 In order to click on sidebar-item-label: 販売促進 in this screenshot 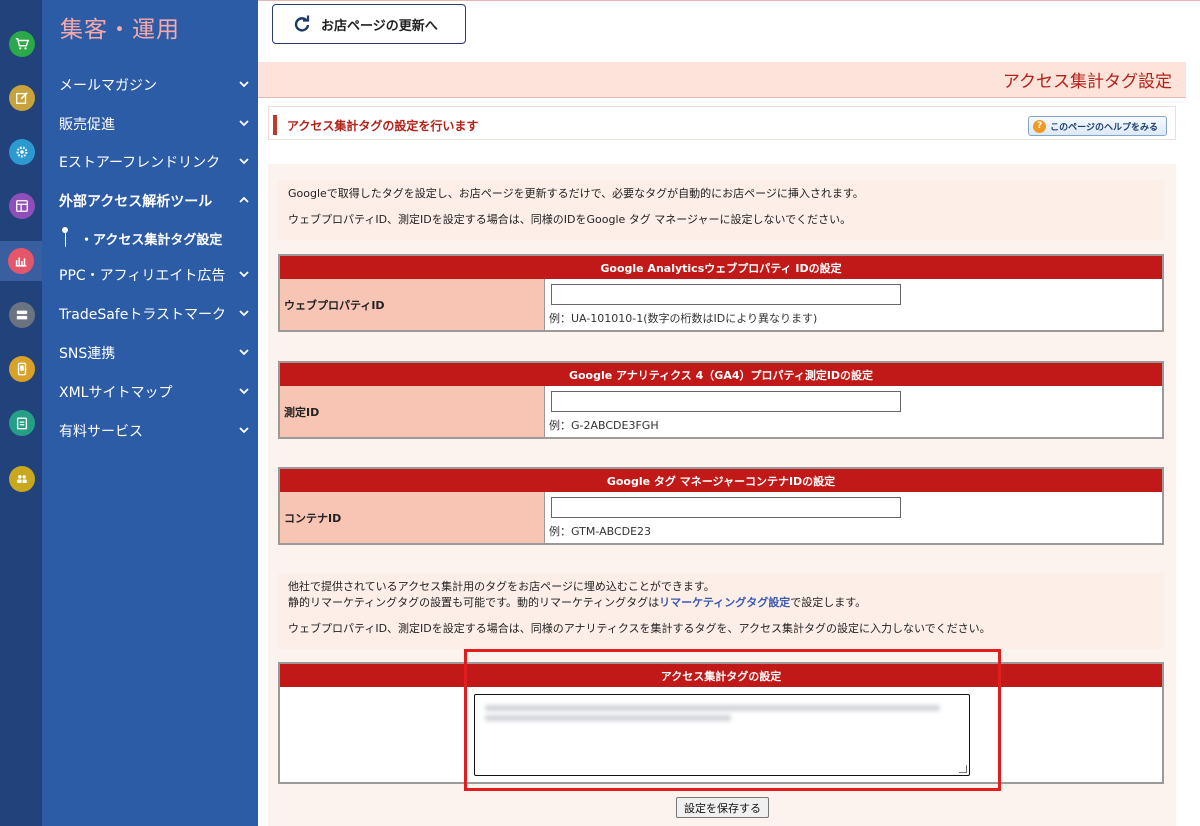, I will do `click(87, 125)`.